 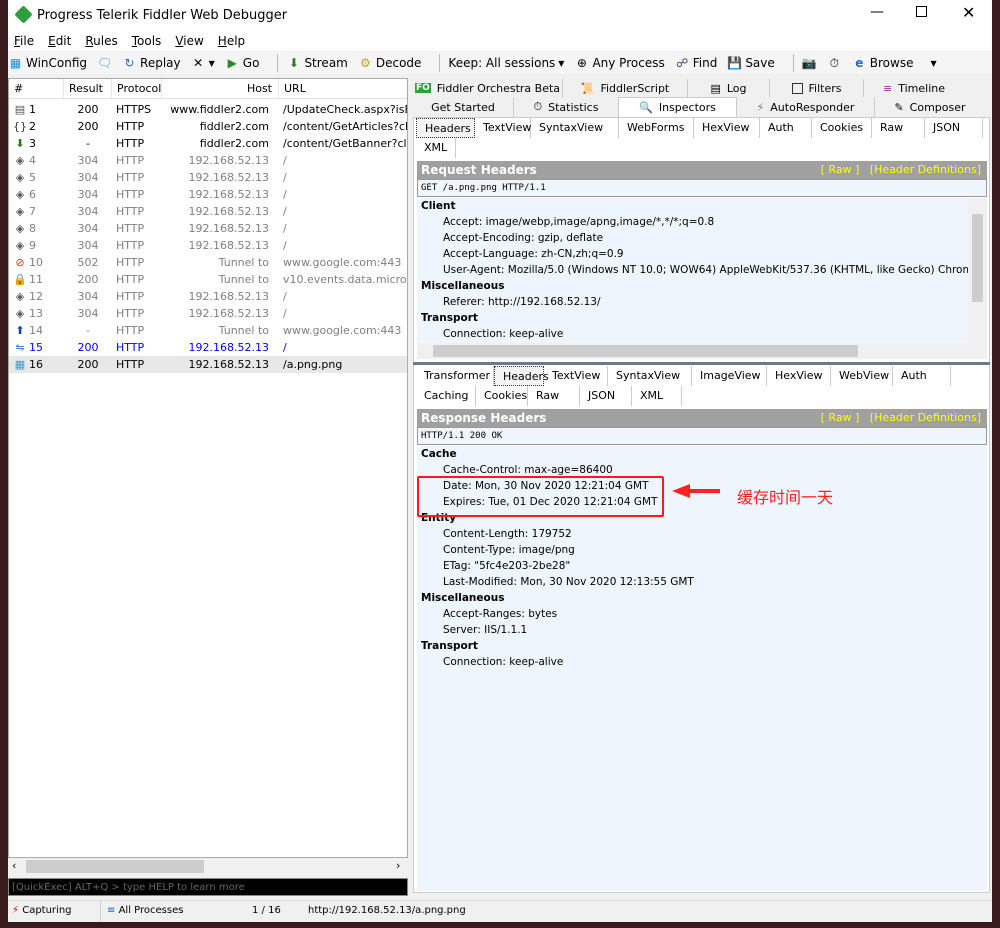 What do you see at coordinates (840, 169) in the screenshot?
I see `request-raw-link: [ Raw ]` at bounding box center [840, 169].